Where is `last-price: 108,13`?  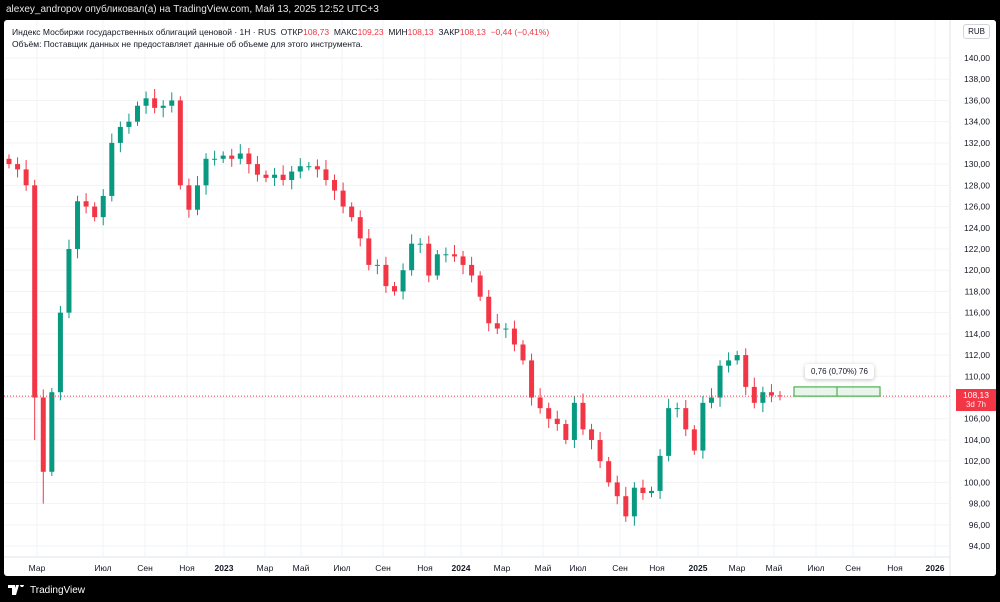
last-price: 108,13 is located at coordinates (976, 395).